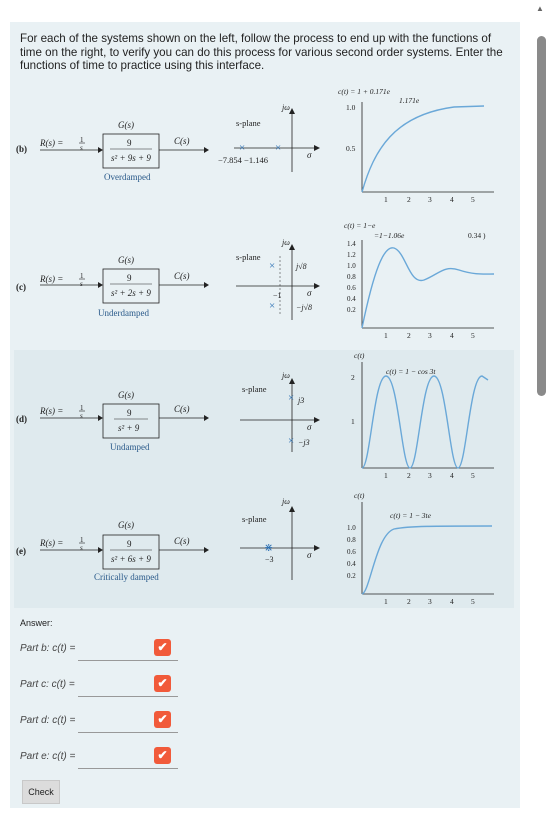 This screenshot has height=820, width=552. Describe the element at coordinates (351, 540) in the screenshot. I see `svg-text: 0.8` at that location.